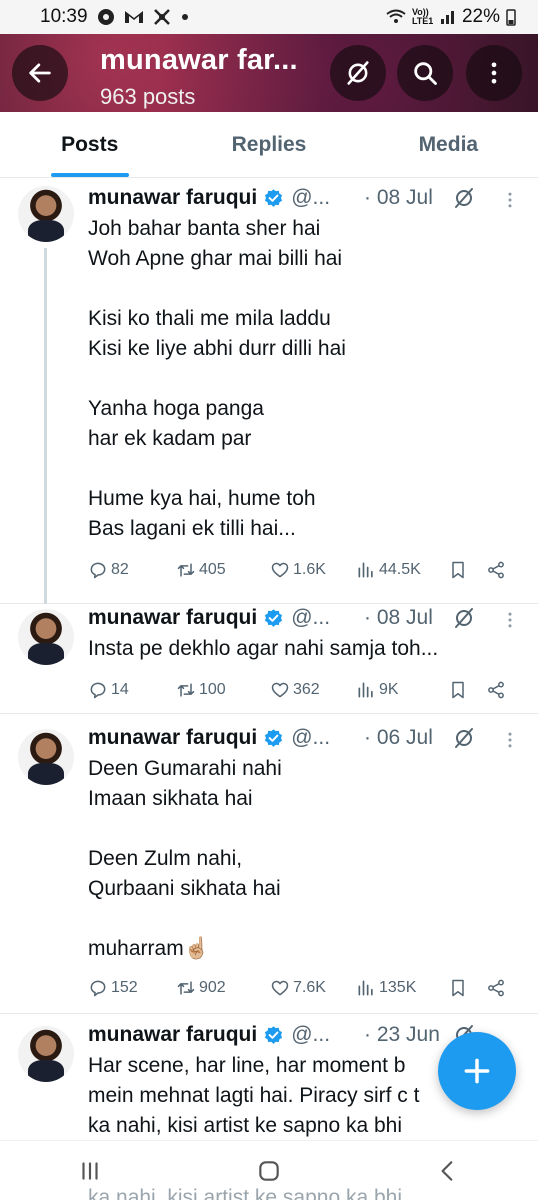  Describe the element at coordinates (148, 96) in the screenshot. I see `post-count: 963 posts` at that location.